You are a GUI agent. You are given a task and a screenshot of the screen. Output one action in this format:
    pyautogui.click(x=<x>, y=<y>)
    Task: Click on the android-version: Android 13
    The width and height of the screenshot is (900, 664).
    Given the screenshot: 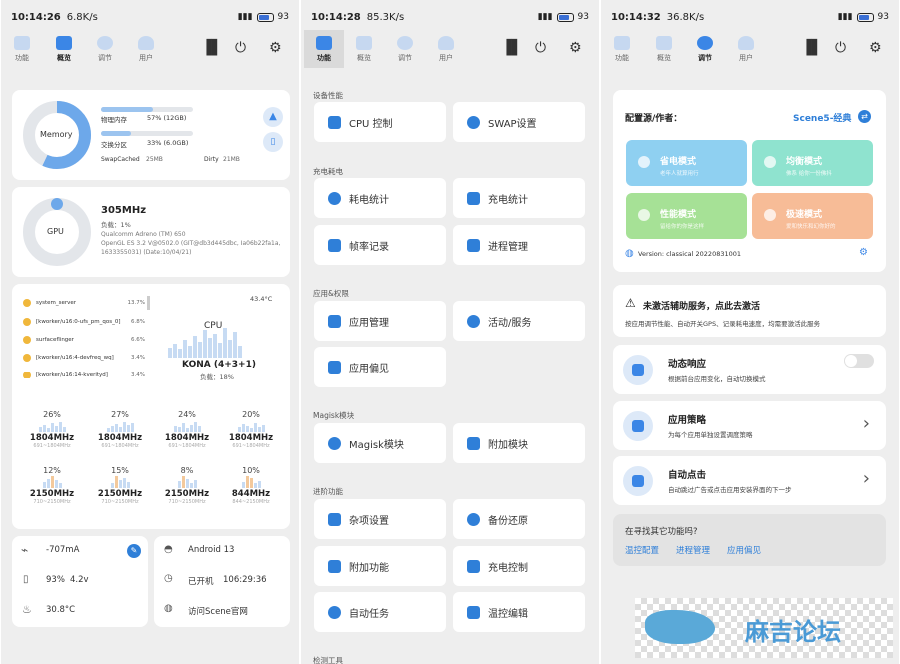 What is the action you would take?
    pyautogui.click(x=211, y=550)
    